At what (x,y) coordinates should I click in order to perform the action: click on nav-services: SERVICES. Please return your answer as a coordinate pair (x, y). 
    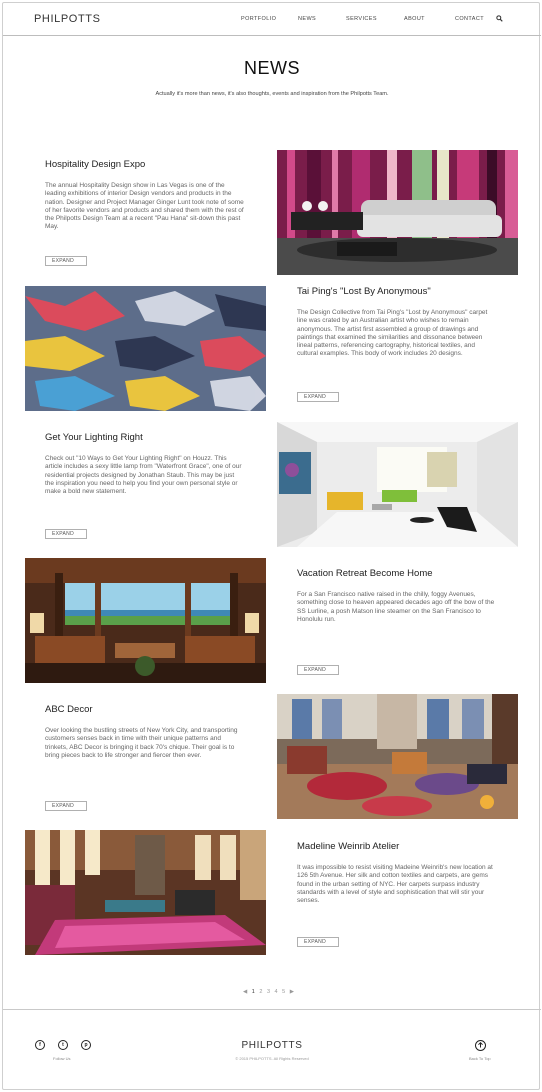
    Looking at the image, I should click on (361, 19).